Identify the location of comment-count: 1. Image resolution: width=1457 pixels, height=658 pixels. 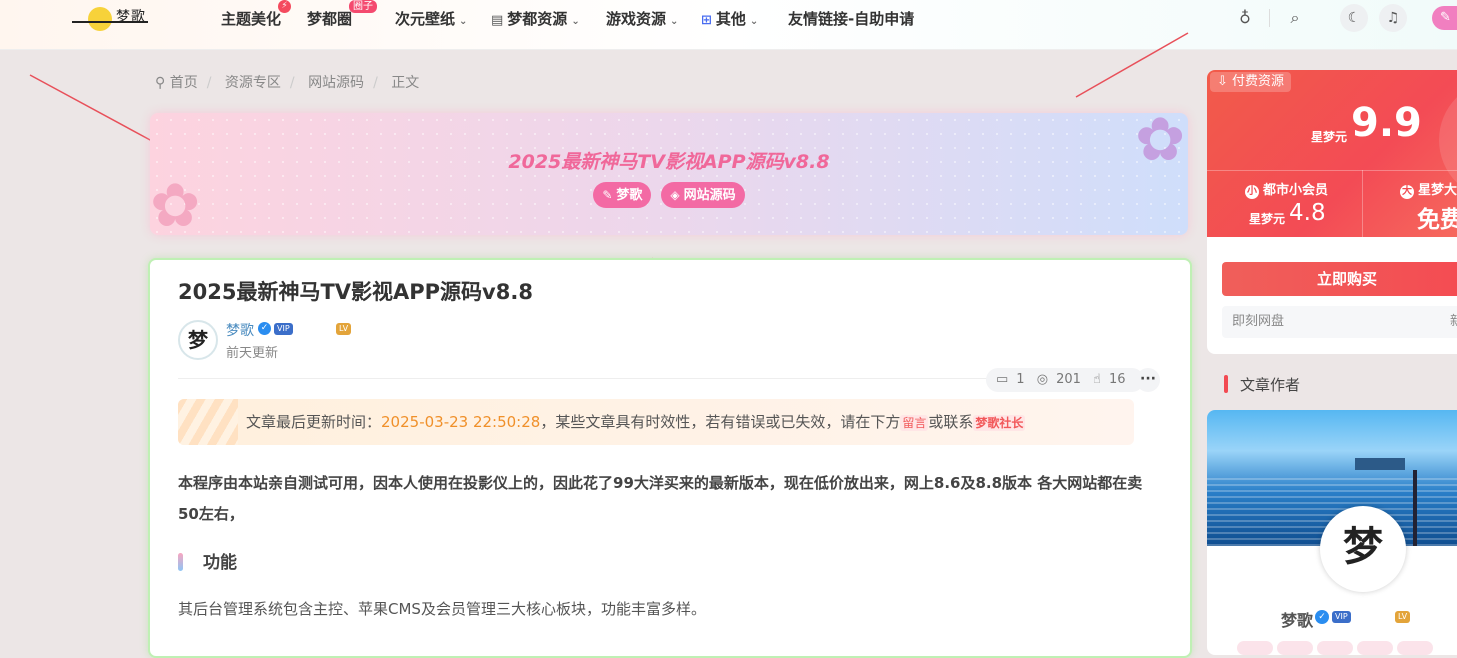
(1020, 379).